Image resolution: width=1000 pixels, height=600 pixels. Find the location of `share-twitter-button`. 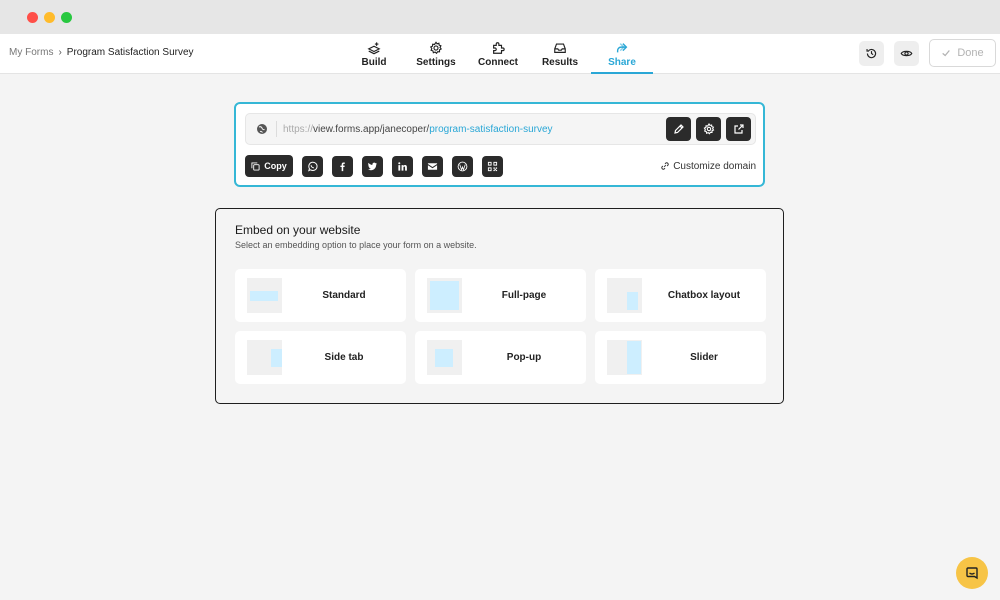

share-twitter-button is located at coordinates (372, 166).